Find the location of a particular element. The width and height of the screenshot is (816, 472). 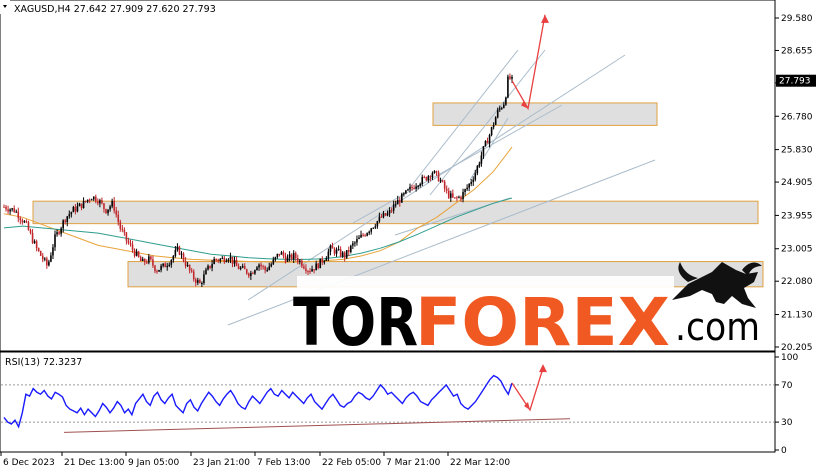

rsi-axis-label: 30 is located at coordinates (787, 423).